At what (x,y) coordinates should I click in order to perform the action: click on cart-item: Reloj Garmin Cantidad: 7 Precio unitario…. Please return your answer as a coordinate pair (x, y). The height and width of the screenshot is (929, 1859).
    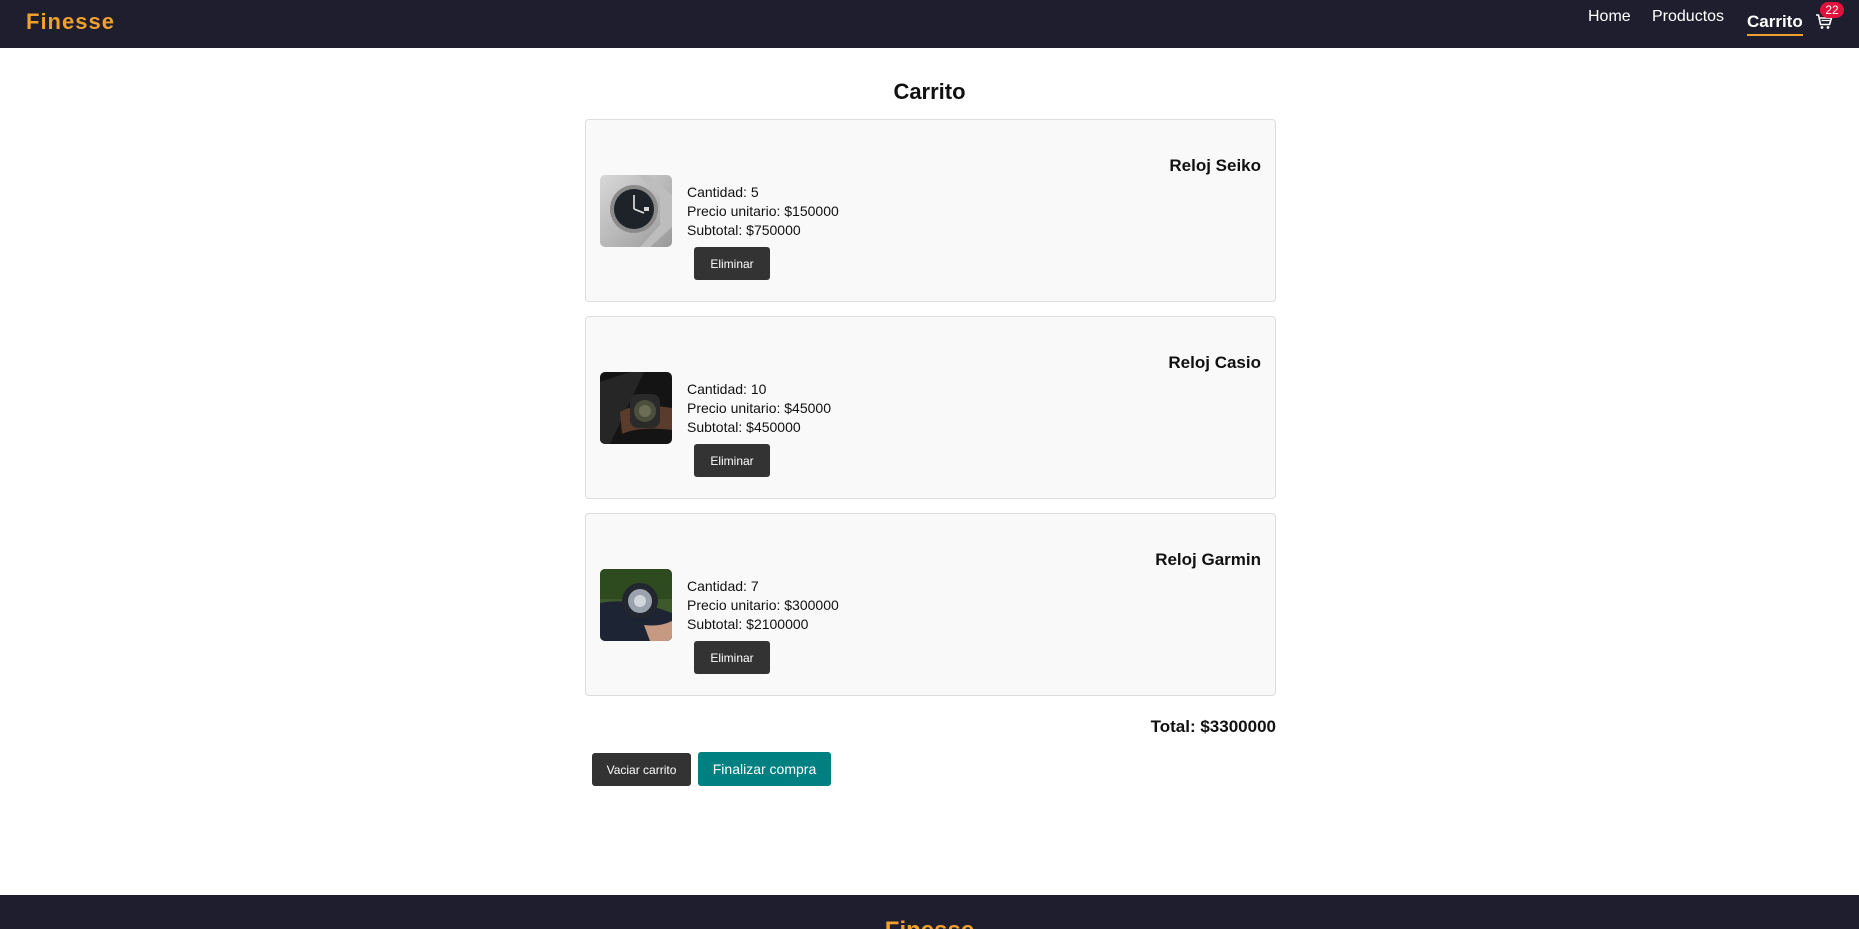
    Looking at the image, I should click on (930, 604).